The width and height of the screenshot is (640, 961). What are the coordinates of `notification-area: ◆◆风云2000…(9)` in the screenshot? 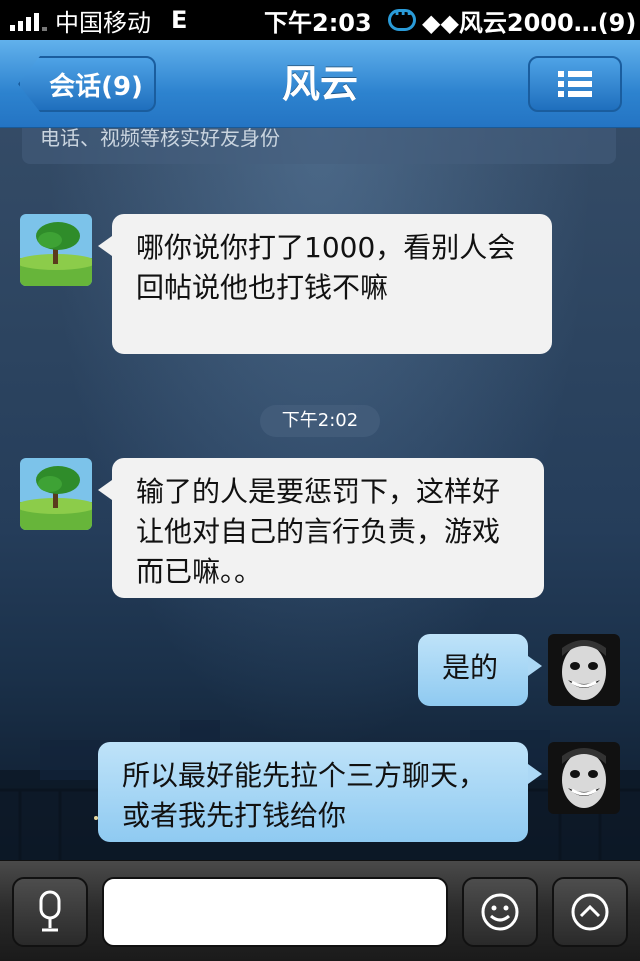 It's located at (512, 20).